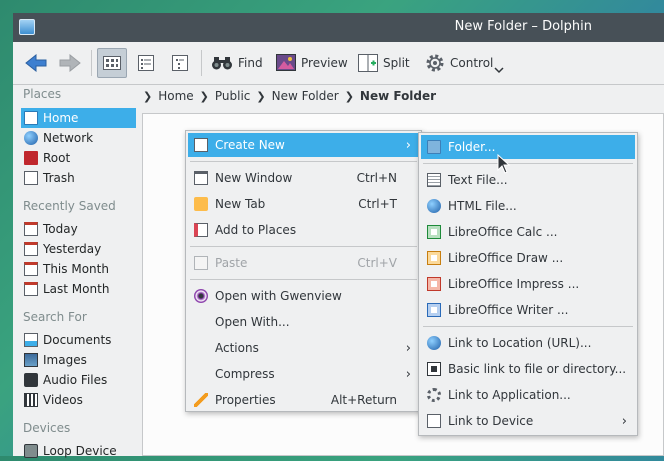  I want to click on paste-icon, so click(201, 263).